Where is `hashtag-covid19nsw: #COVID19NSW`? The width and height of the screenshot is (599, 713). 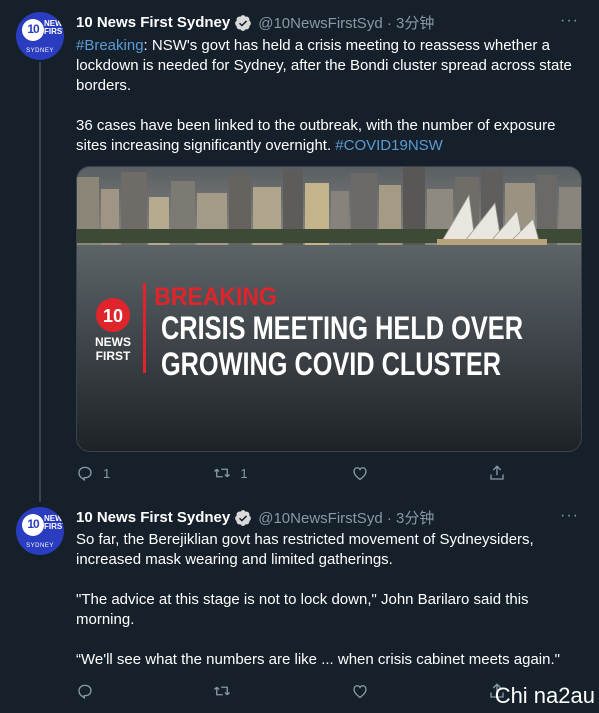 hashtag-covid19nsw: #COVID19NSW is located at coordinates (389, 145).